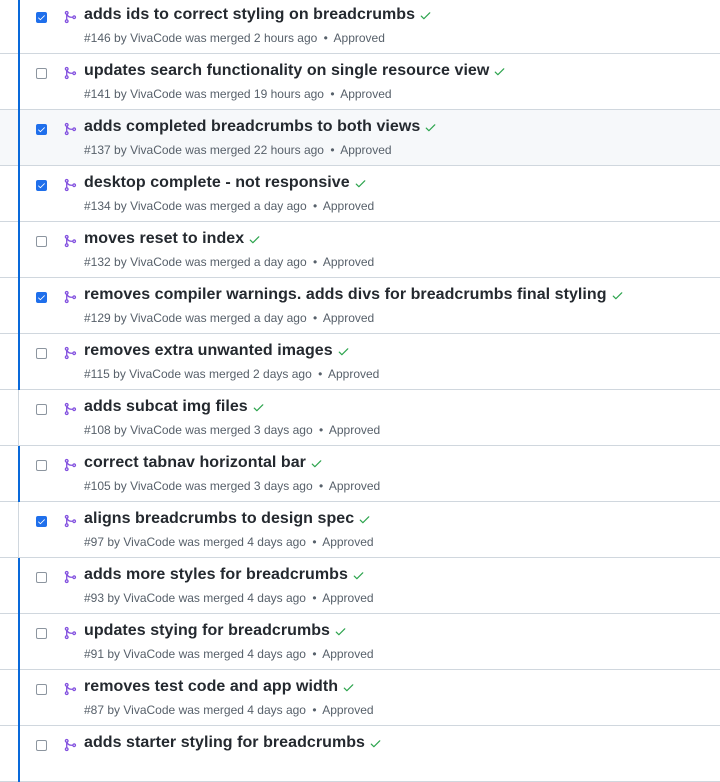 The height and width of the screenshot is (782, 720). I want to click on pr-title-link: correct tabnav horizontal bar, so click(195, 463).